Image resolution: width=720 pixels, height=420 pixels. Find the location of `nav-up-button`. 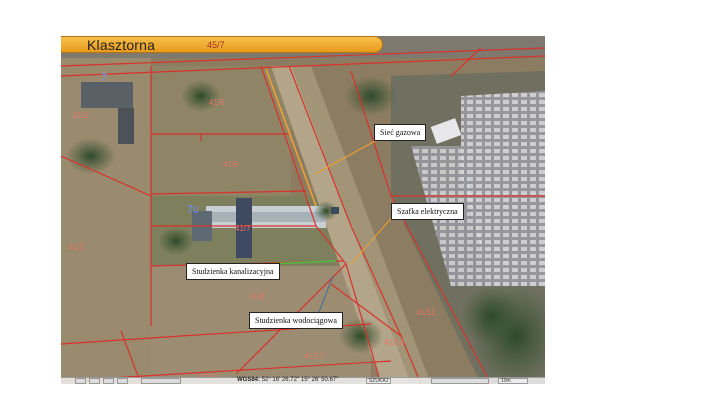

nav-up-button is located at coordinates (94, 381).